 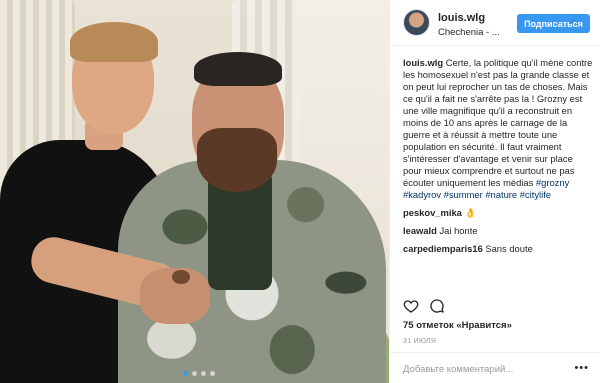 What do you see at coordinates (458, 230) in the screenshot?
I see `comment-text: Jai honte` at bounding box center [458, 230].